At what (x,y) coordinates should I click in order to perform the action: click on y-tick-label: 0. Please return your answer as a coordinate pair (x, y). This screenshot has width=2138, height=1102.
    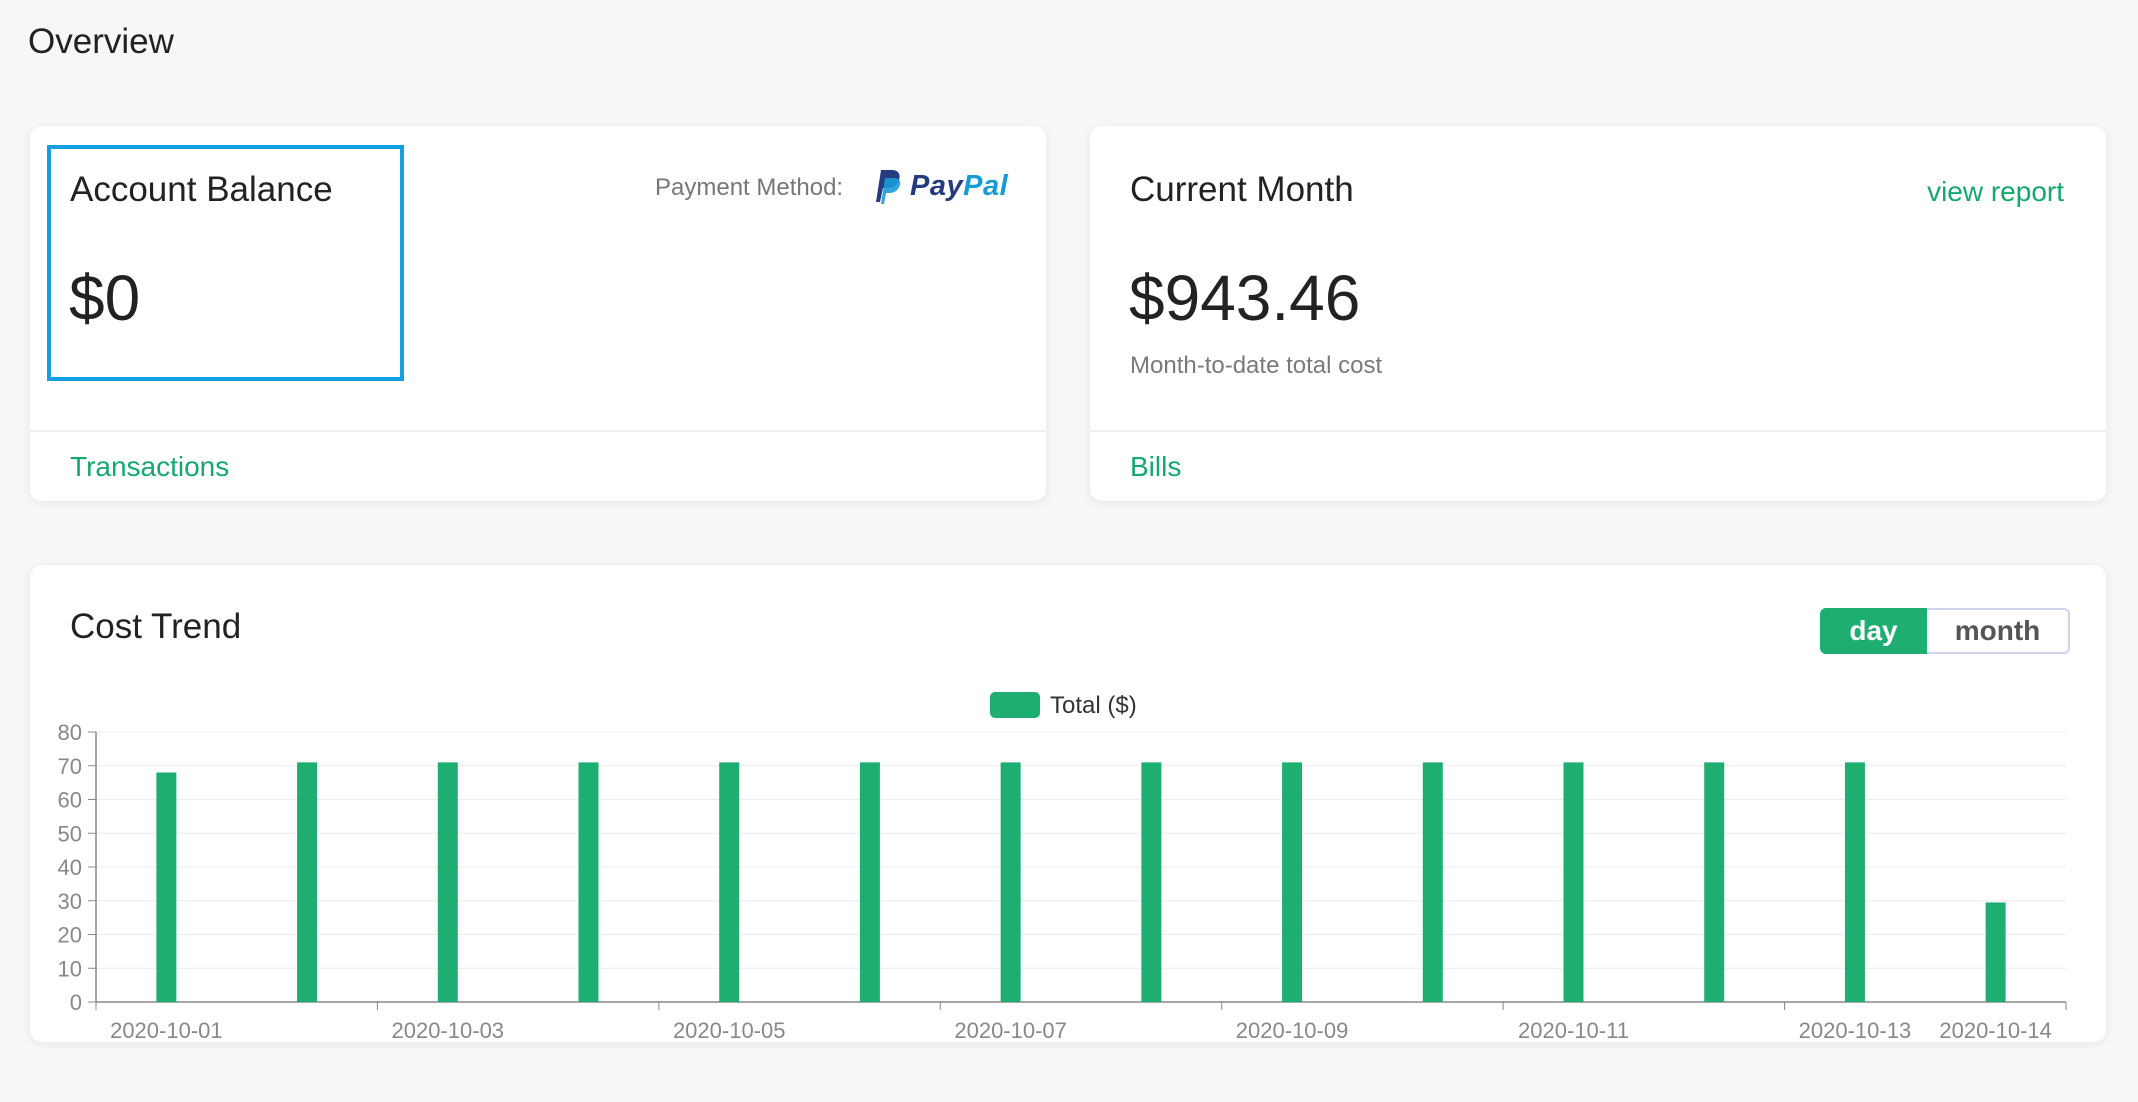
    Looking at the image, I should click on (76, 1002).